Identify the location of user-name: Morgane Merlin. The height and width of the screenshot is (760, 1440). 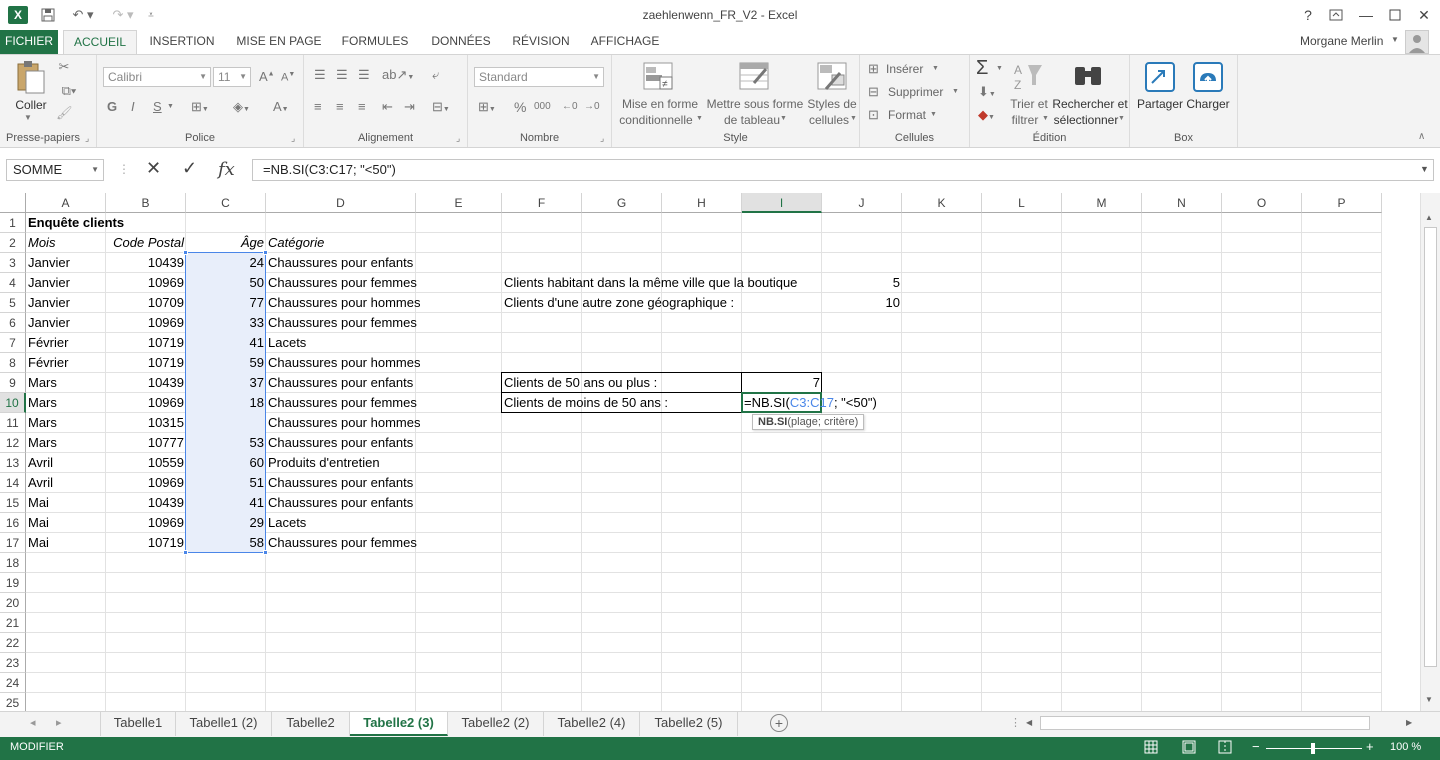
(1341, 41).